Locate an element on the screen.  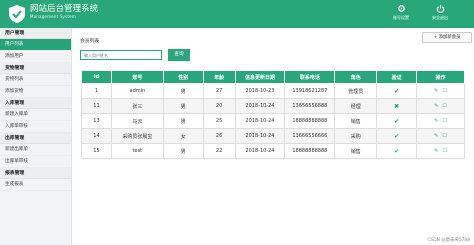
cell-age: 20 is located at coordinates (219, 106).